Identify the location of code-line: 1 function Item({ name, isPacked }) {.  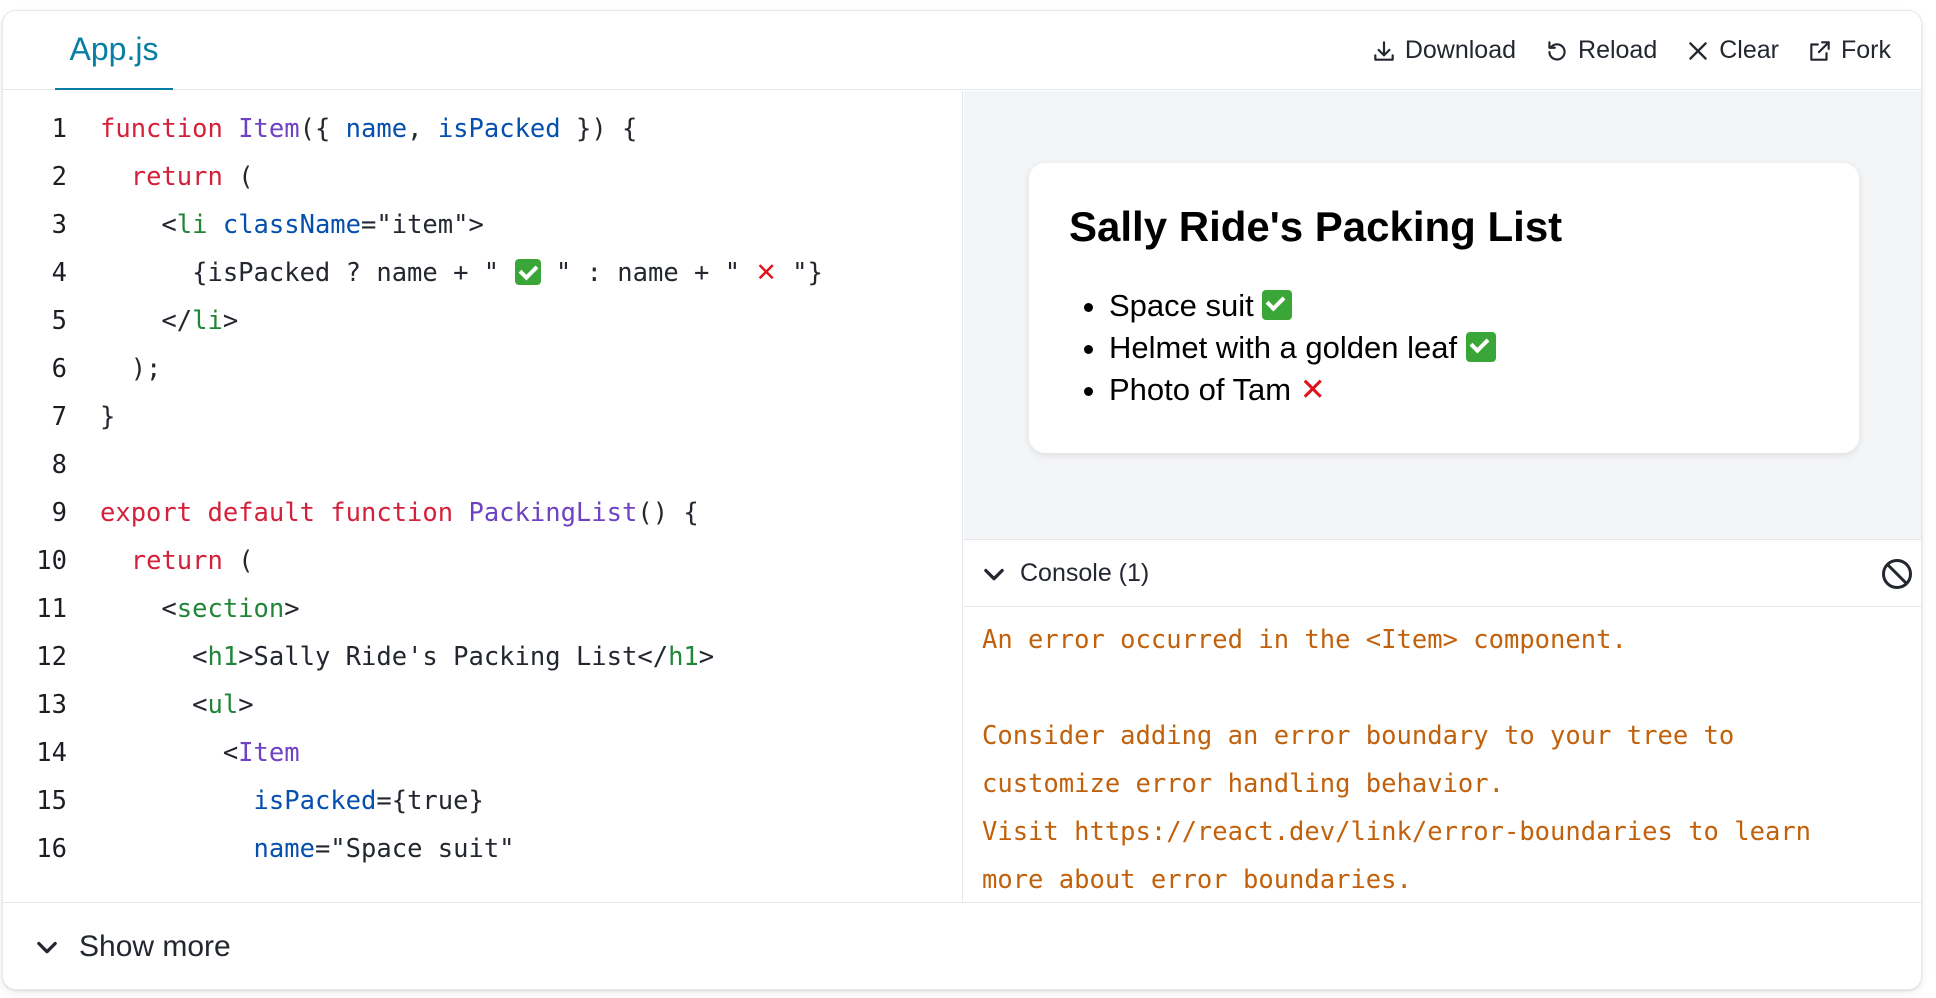
(482, 129).